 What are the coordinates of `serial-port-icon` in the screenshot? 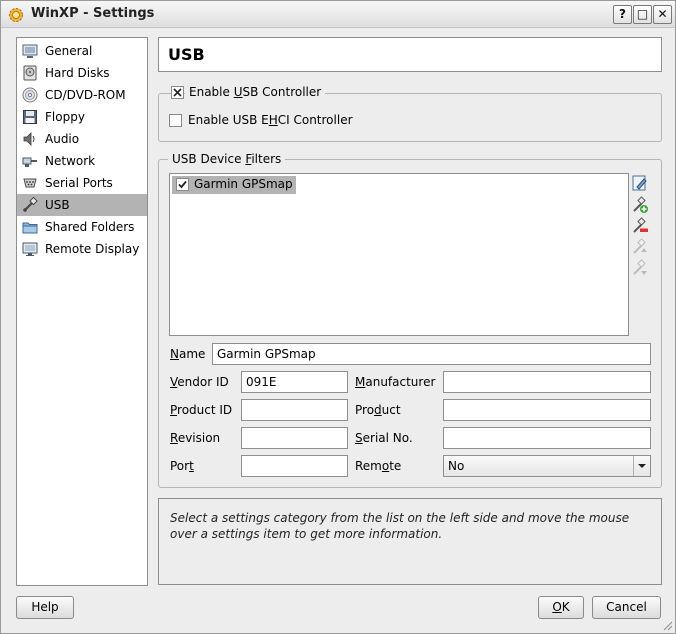 It's located at (30, 183).